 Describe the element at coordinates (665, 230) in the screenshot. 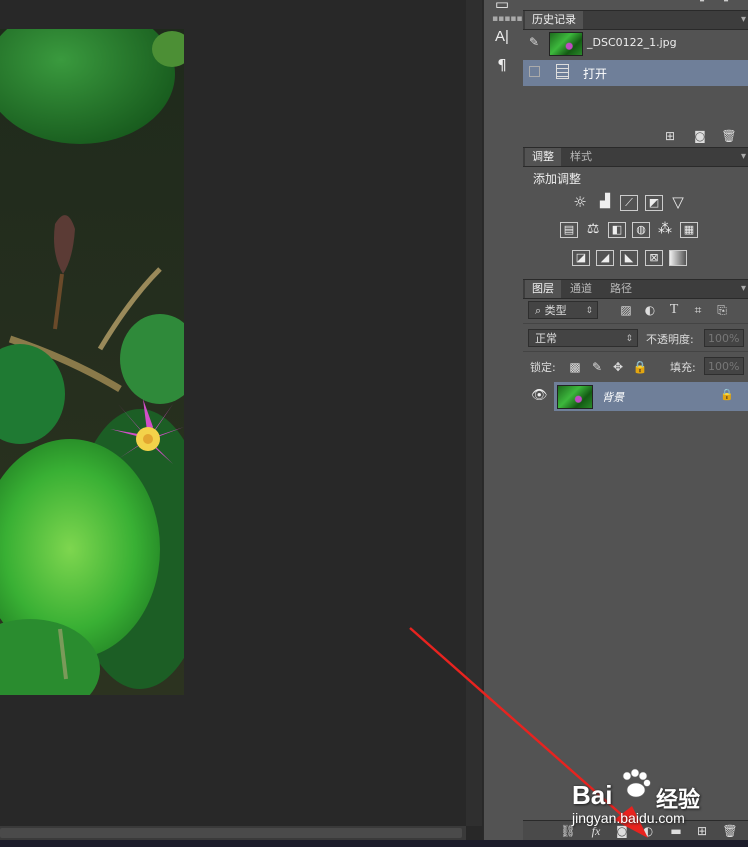

I see `channel-mixer-icon: ⁂` at that location.